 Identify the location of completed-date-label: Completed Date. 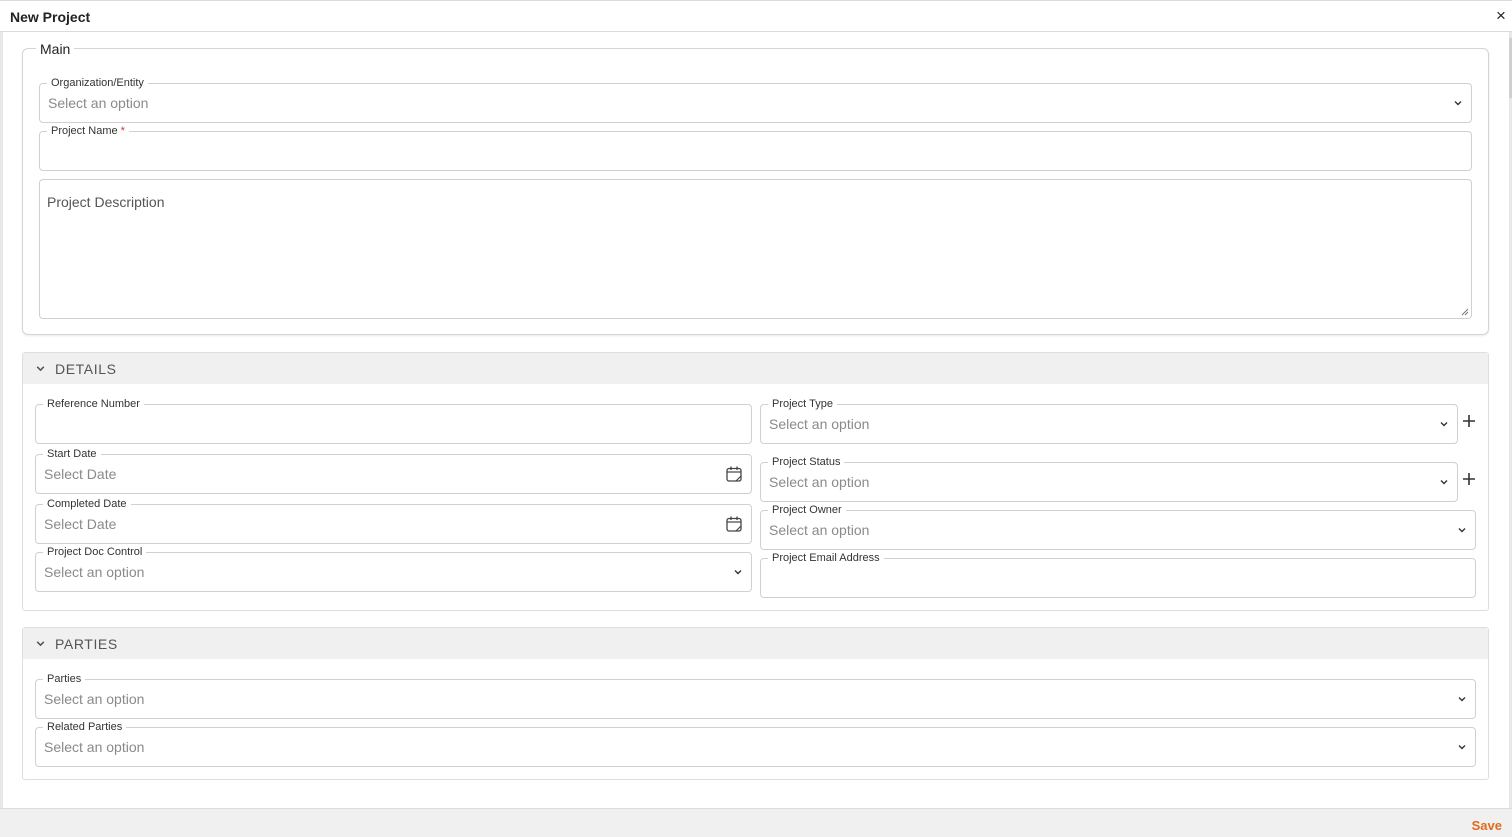
(87, 504).